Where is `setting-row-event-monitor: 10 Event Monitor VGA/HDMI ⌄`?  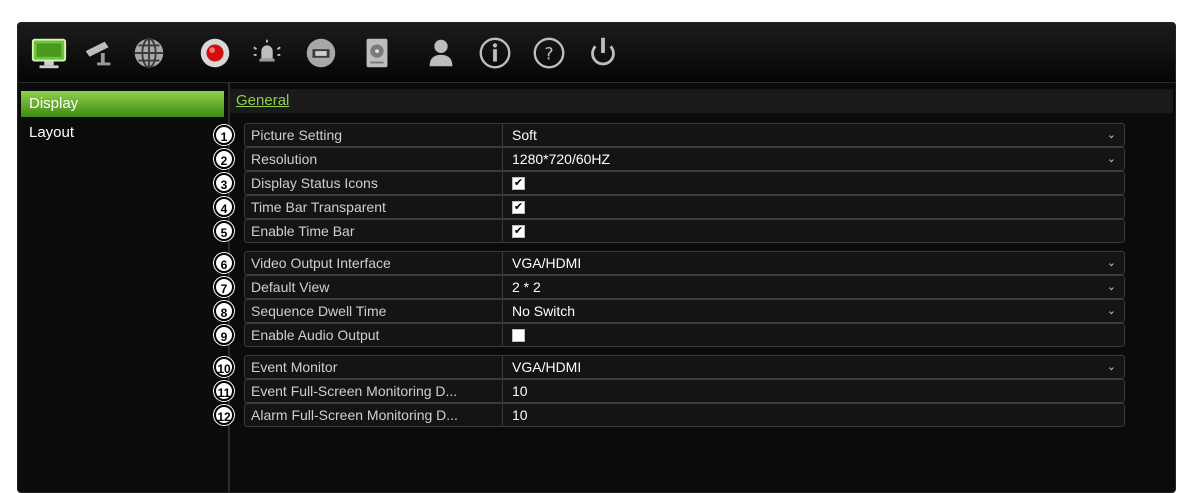
setting-row-event-monitor: 10 Event Monitor VGA/HDMI ⌄ is located at coordinates (669, 367).